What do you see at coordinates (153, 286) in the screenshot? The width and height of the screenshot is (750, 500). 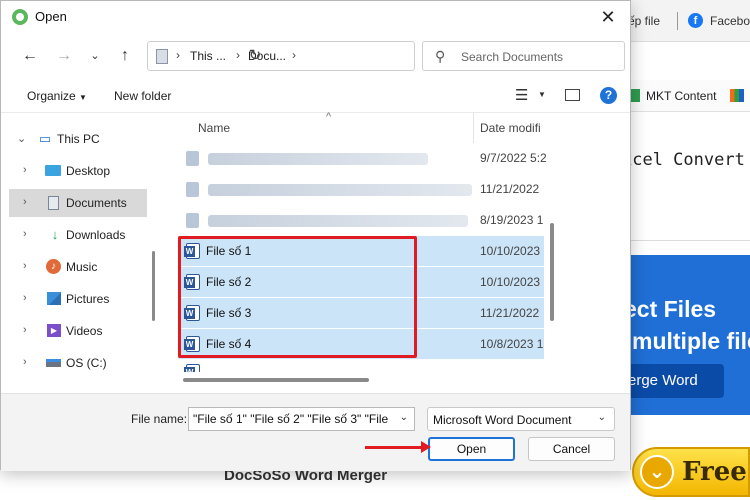 I see `sidebar-scrollbar` at bounding box center [153, 286].